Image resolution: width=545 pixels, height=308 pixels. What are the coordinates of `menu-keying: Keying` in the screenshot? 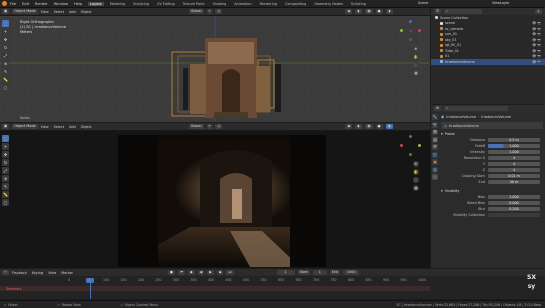 It's located at (37, 273).